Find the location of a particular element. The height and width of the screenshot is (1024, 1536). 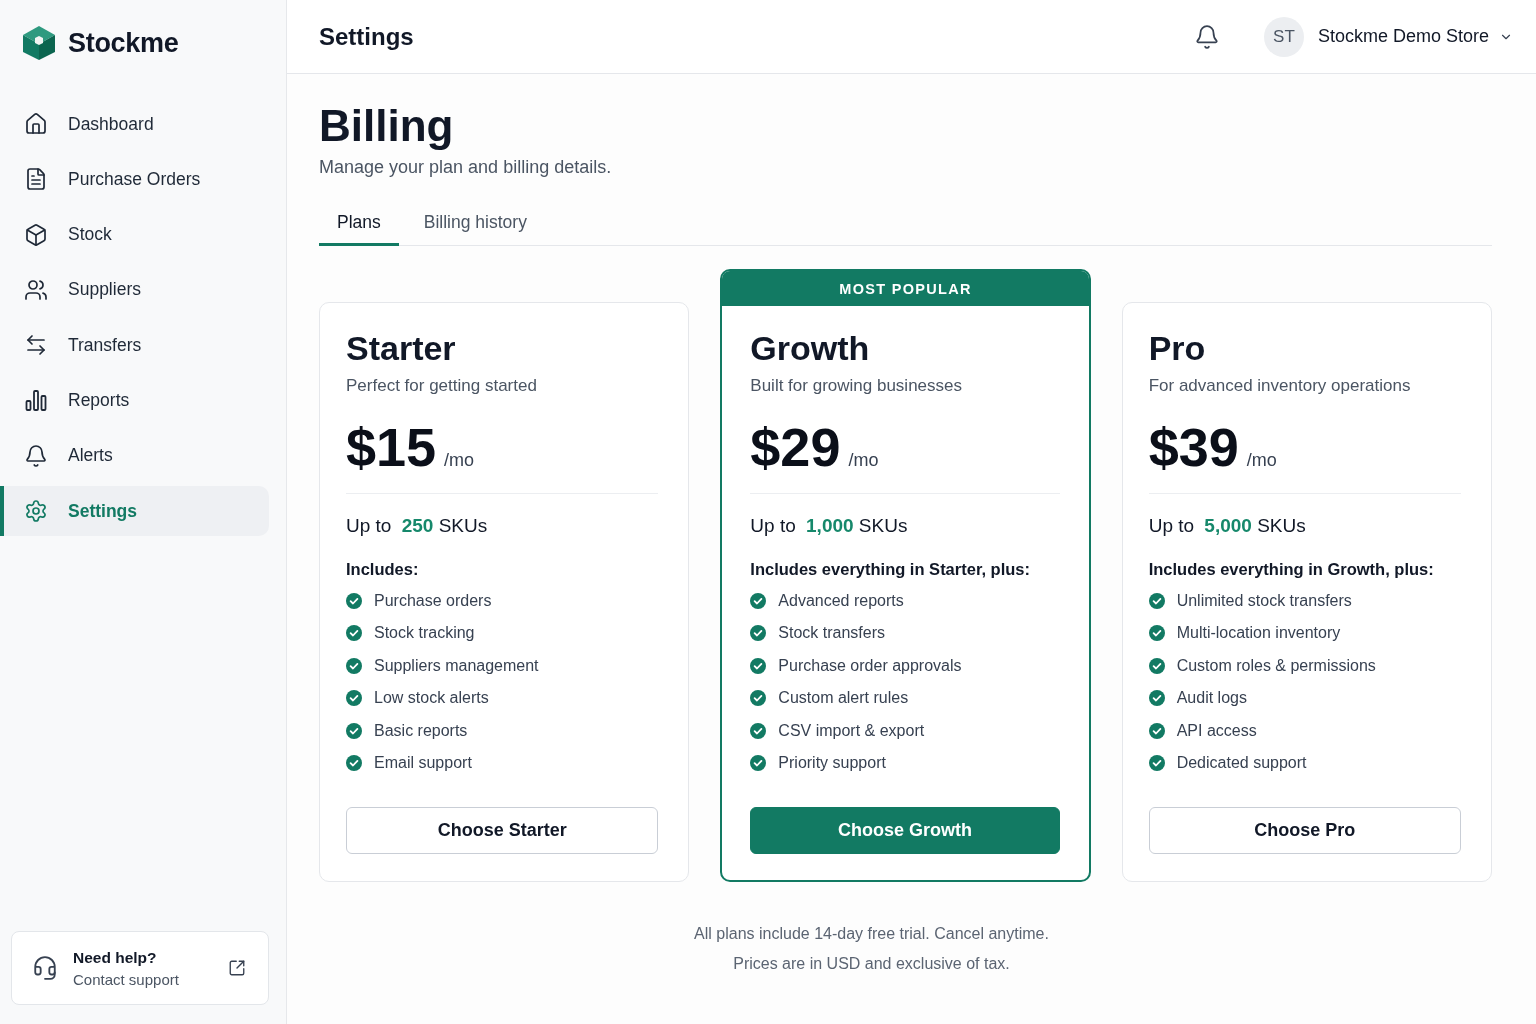

help-card: Need help? Contact support is located at coordinates (140, 968).